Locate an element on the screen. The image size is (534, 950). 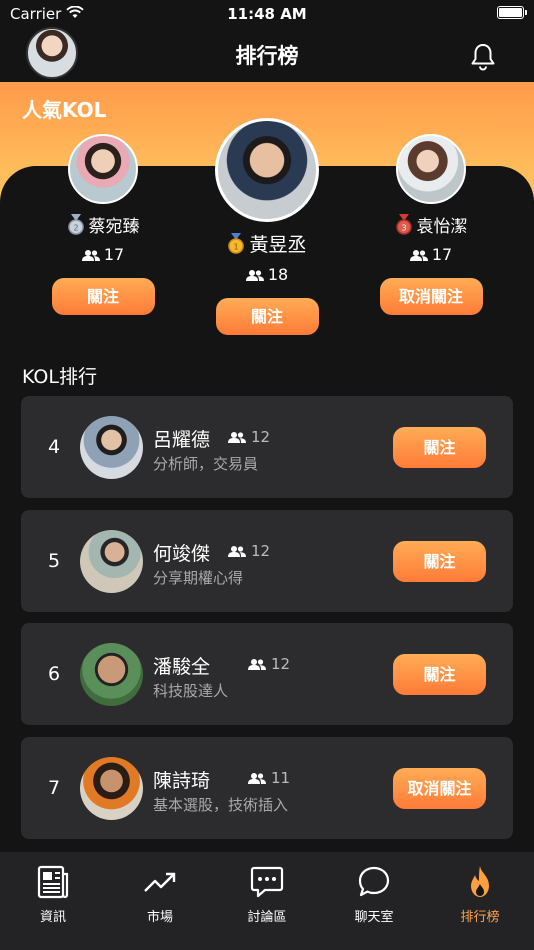
kol-name: 何竣傑 is located at coordinates (182, 554).